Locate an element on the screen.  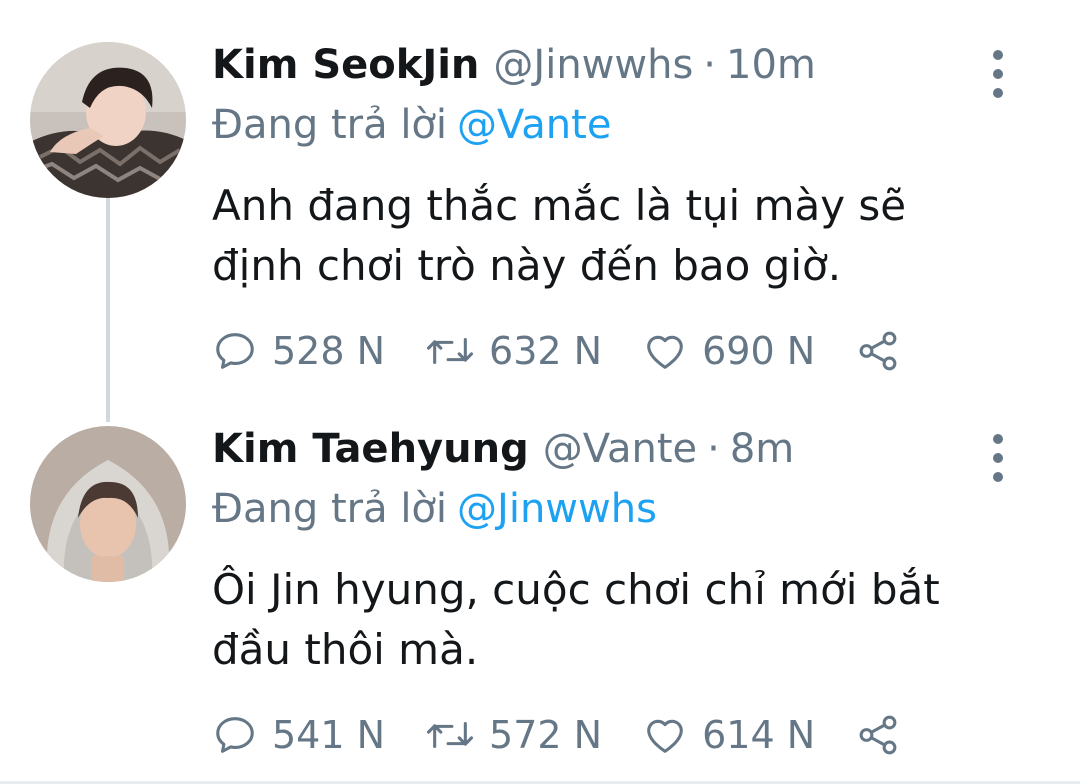
tweet-header: Kim Taehyung @Vante · 8m is located at coordinates (503, 456).